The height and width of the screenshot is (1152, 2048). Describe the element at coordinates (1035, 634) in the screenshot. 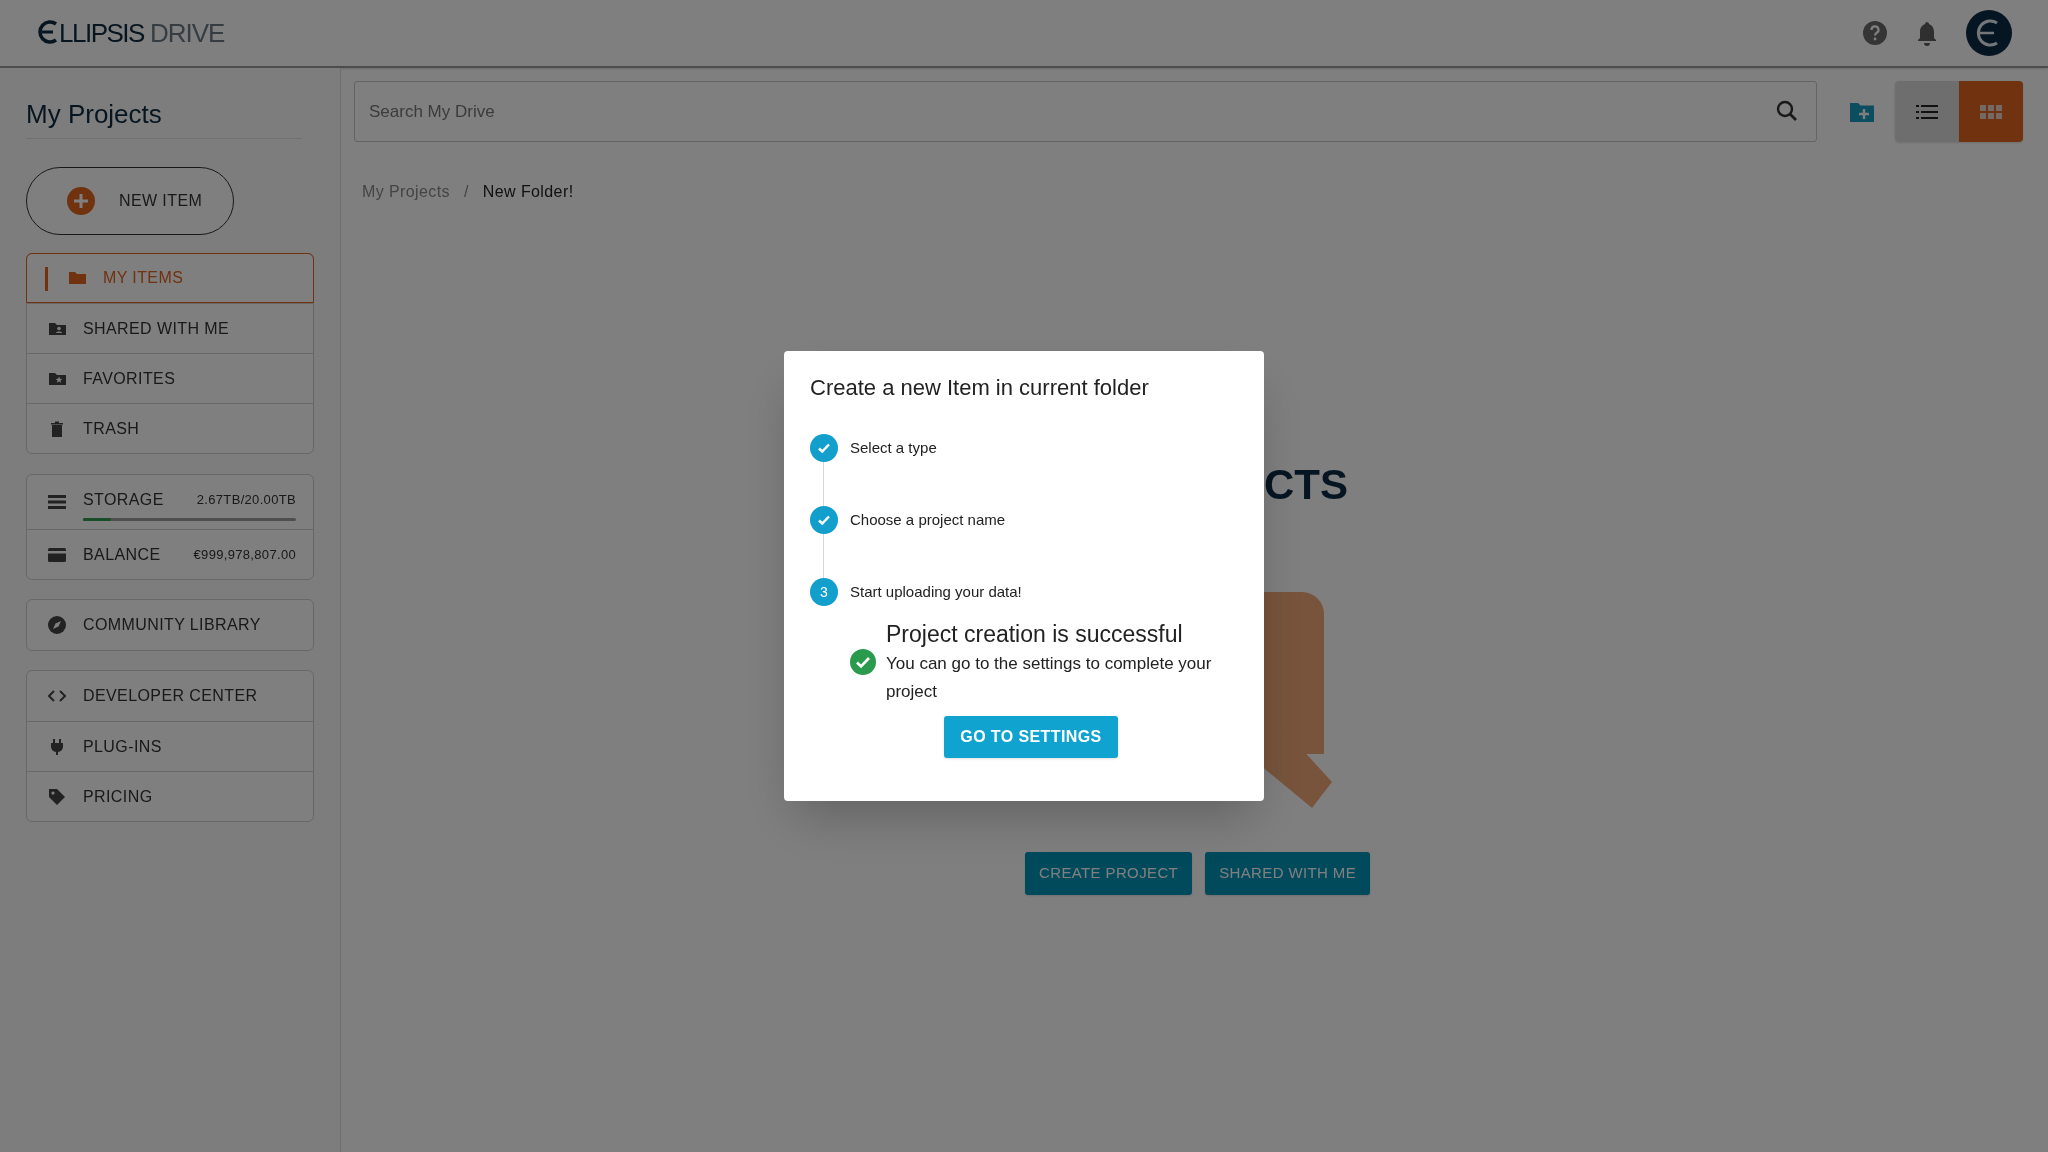

I see `success-title: Project creation is successful` at that location.